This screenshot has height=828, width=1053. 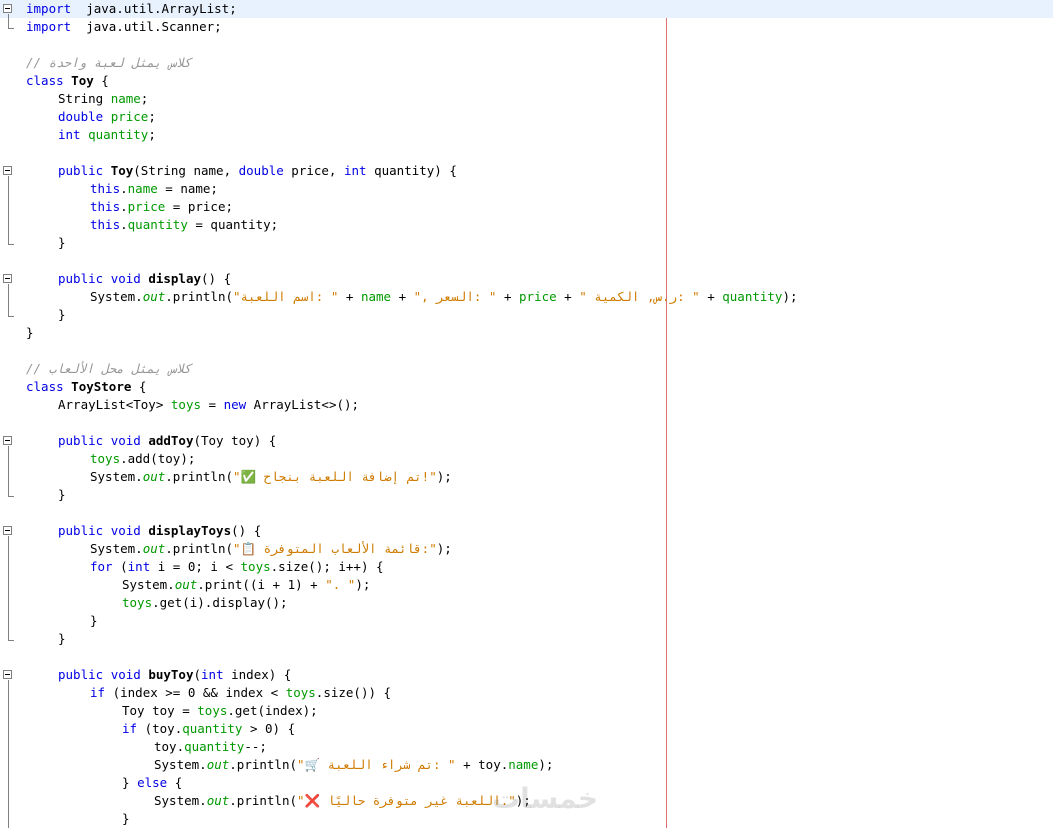 I want to click on code-text: class ToyStore {, so click(x=86, y=387).